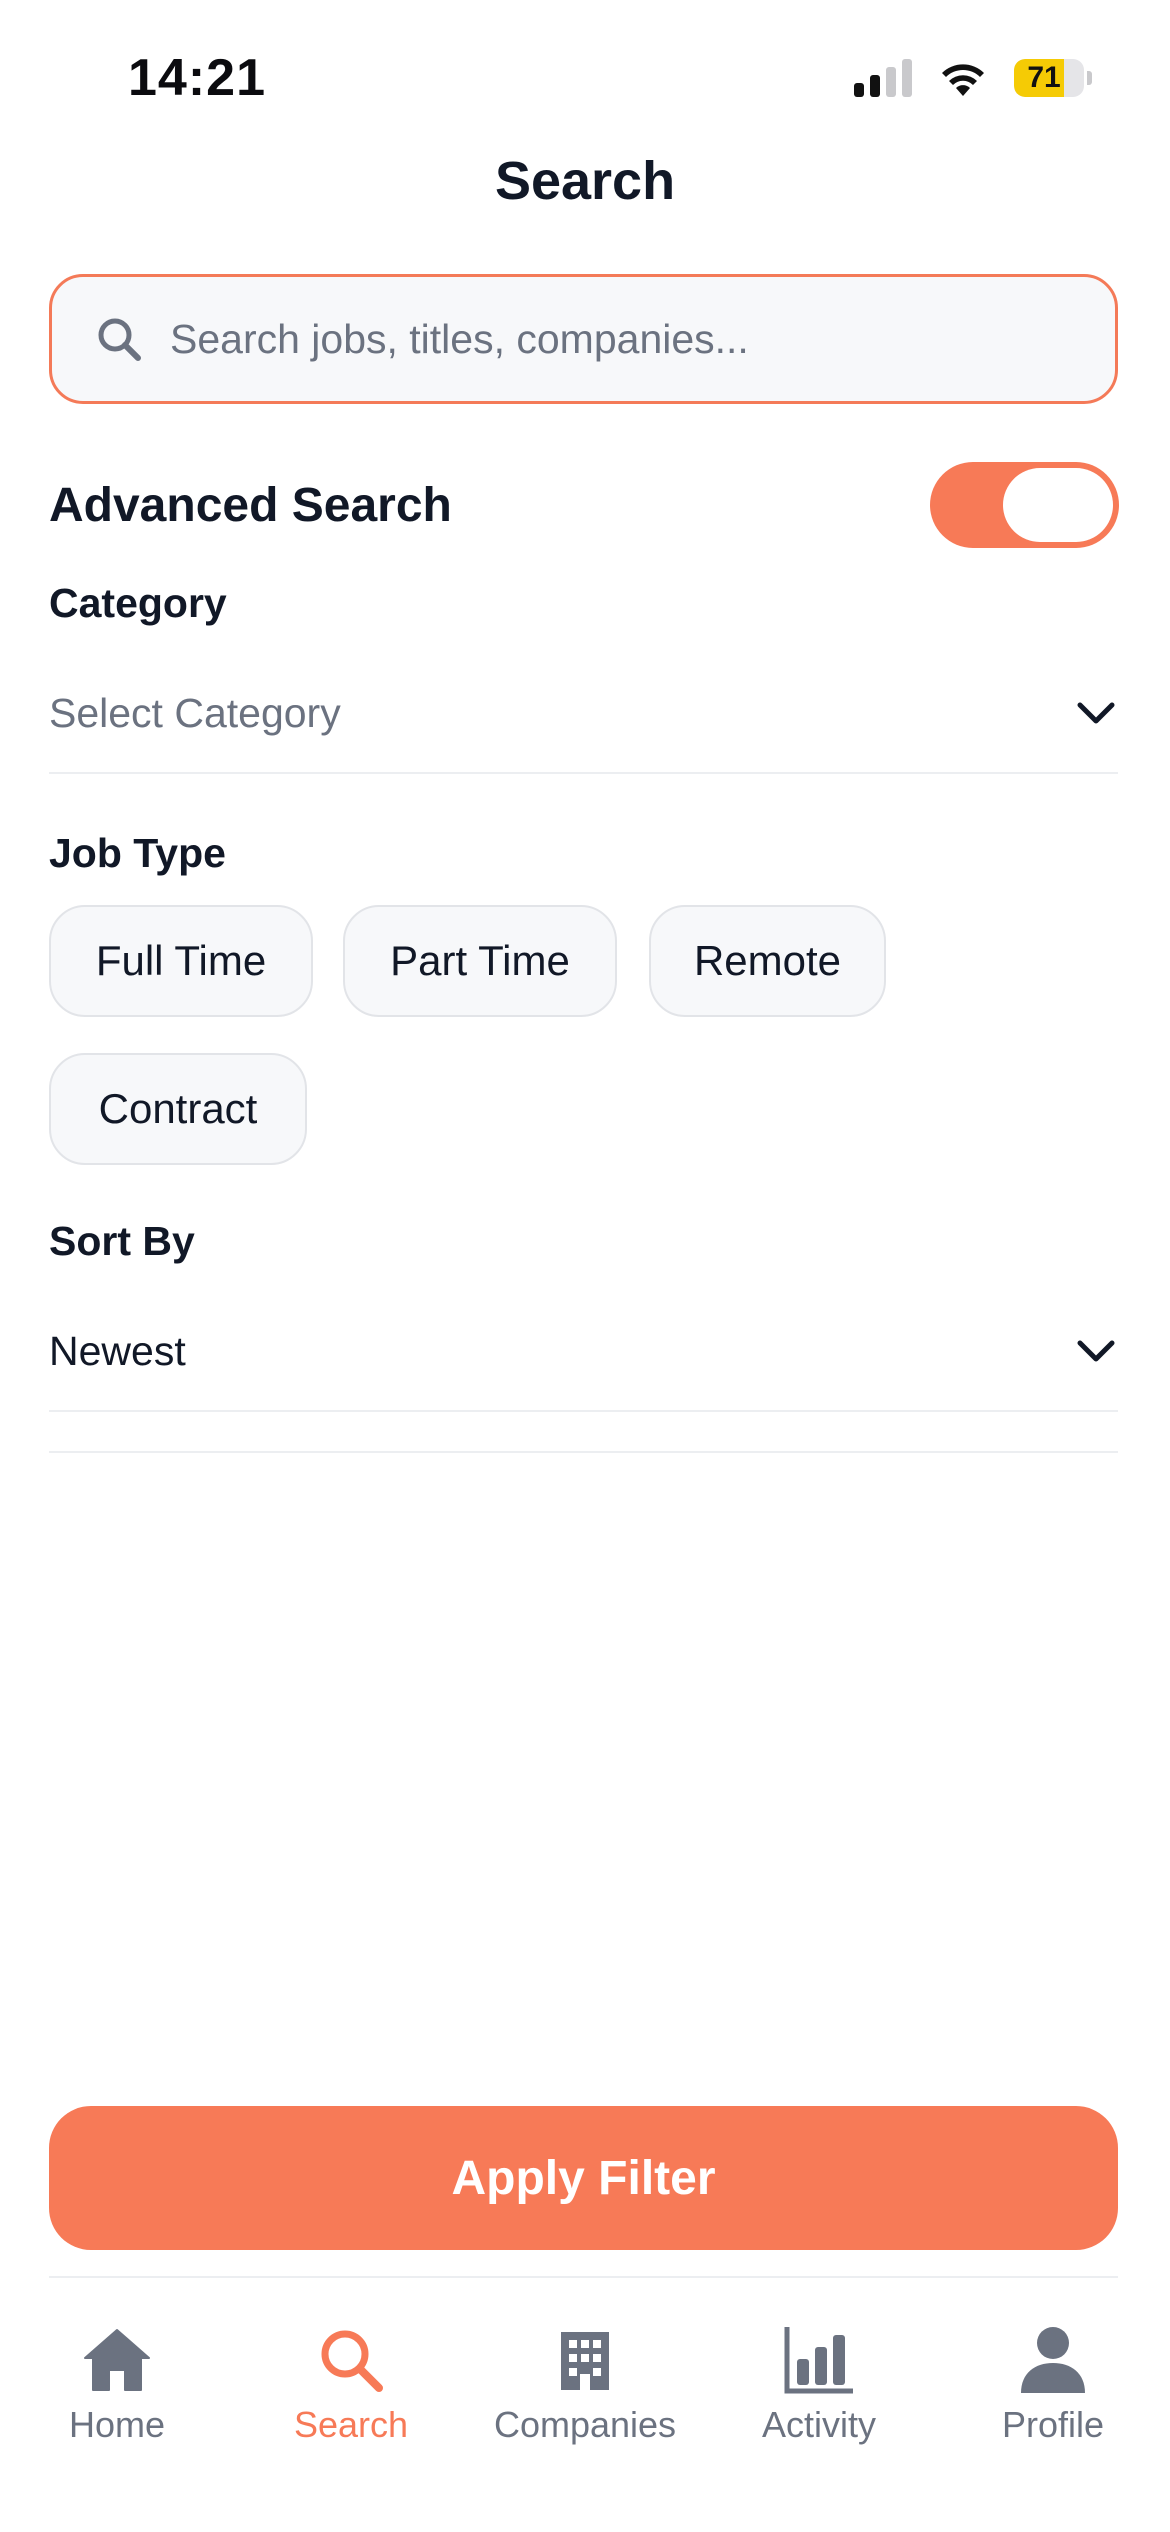 The image size is (1170, 2532). What do you see at coordinates (583, 1452) in the screenshot?
I see `section-divider` at bounding box center [583, 1452].